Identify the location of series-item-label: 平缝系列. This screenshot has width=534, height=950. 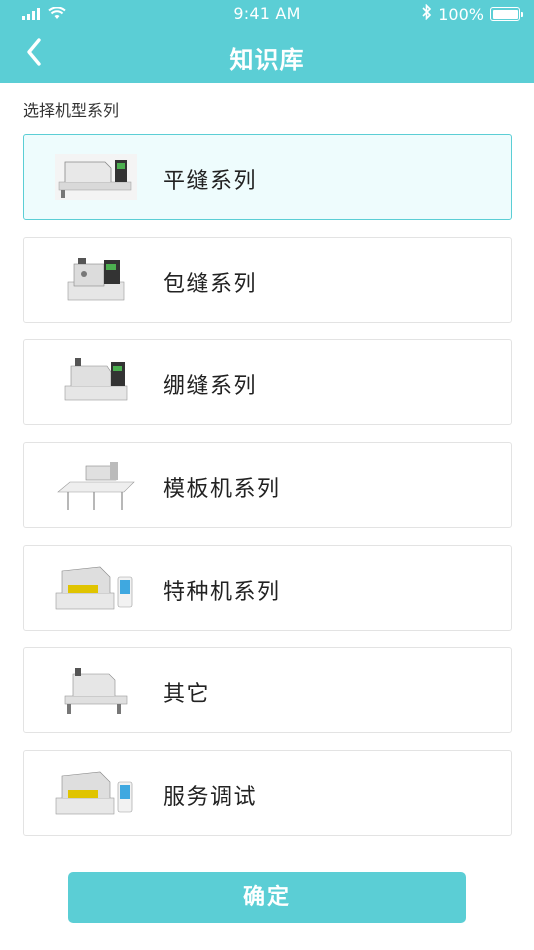
(210, 181).